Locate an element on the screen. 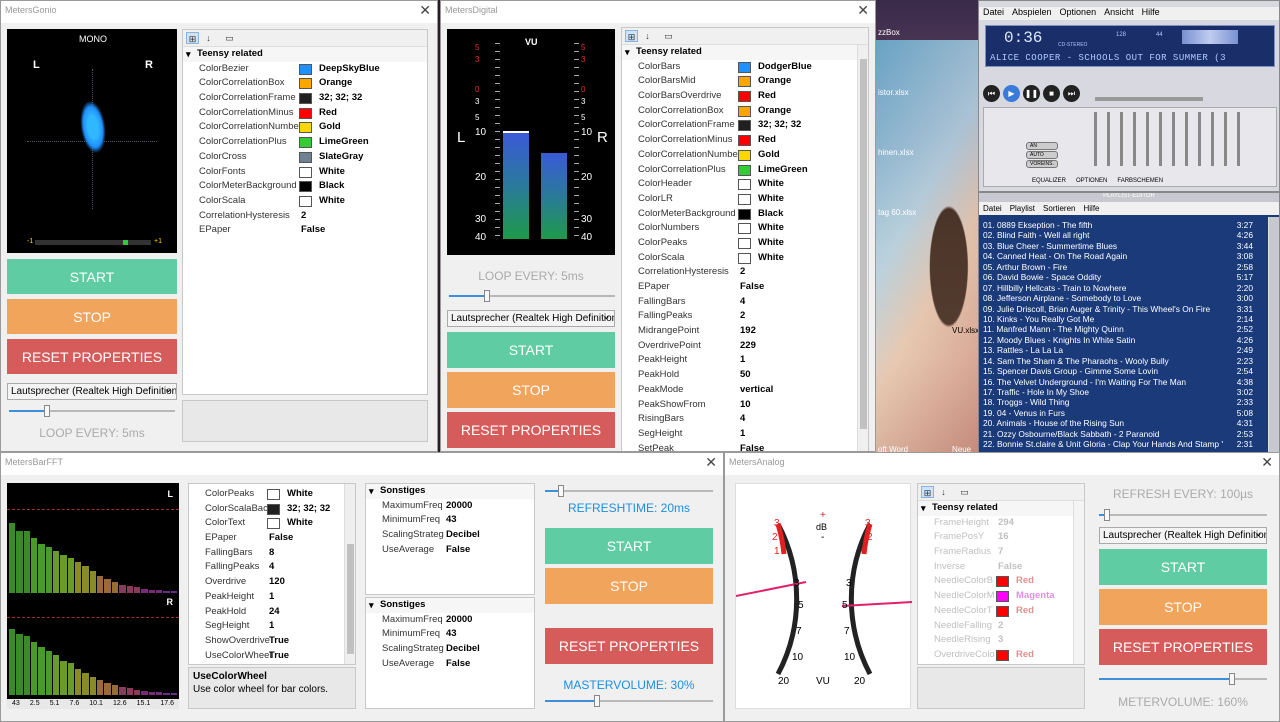 The height and width of the screenshot is (722, 1280). gonio-device-select: Lautsprecher (Realtek High Definition is located at coordinates (92, 391).